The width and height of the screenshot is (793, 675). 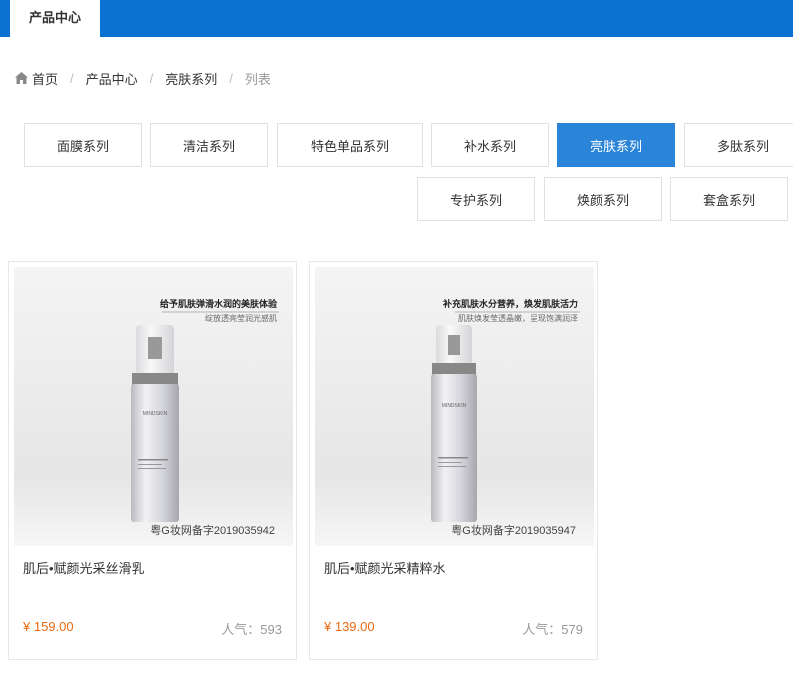 What do you see at coordinates (55, 18) in the screenshot?
I see `tab-product-center: 产品中心` at bounding box center [55, 18].